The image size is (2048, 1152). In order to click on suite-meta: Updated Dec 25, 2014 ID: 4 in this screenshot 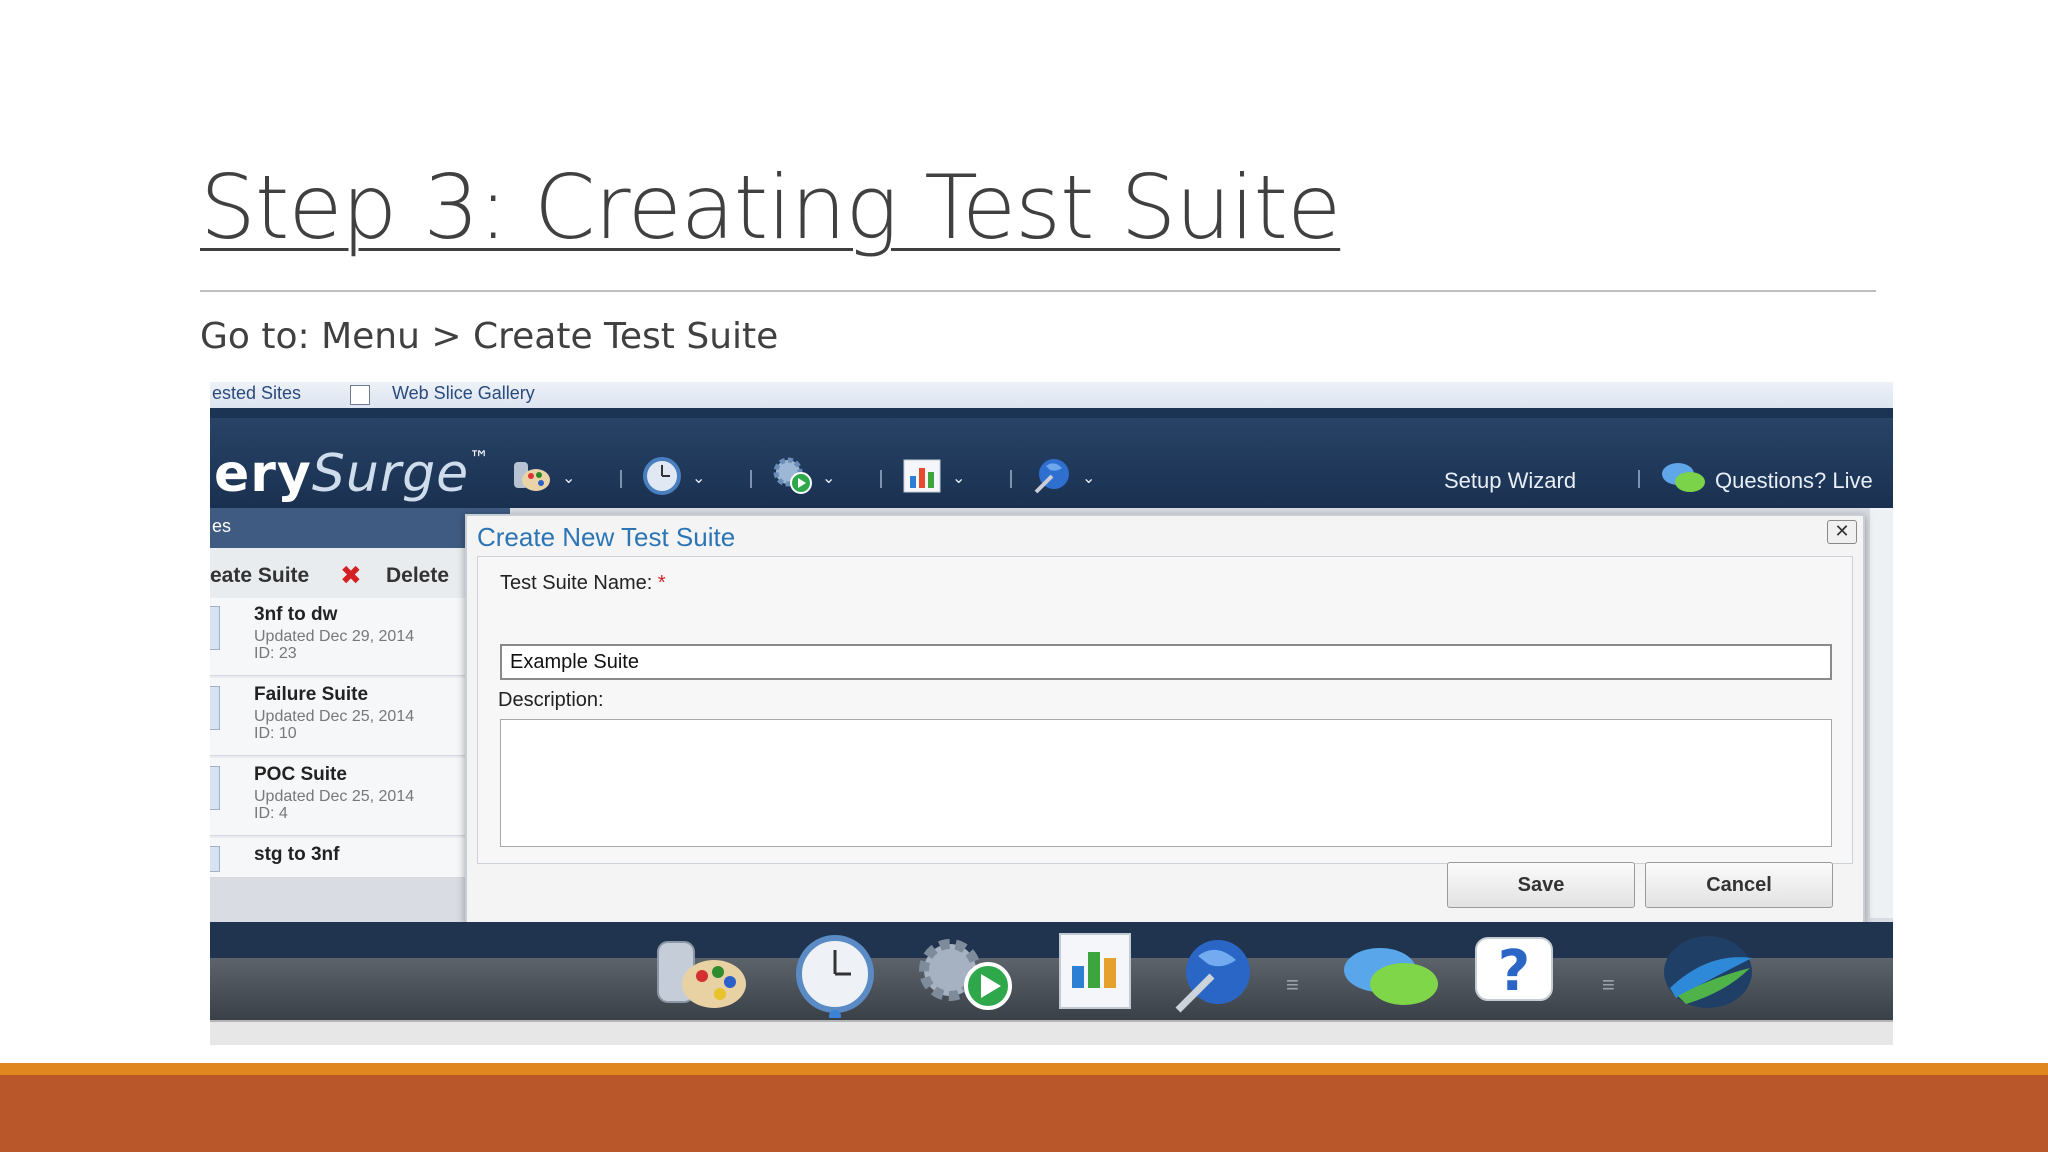, I will do `click(334, 805)`.